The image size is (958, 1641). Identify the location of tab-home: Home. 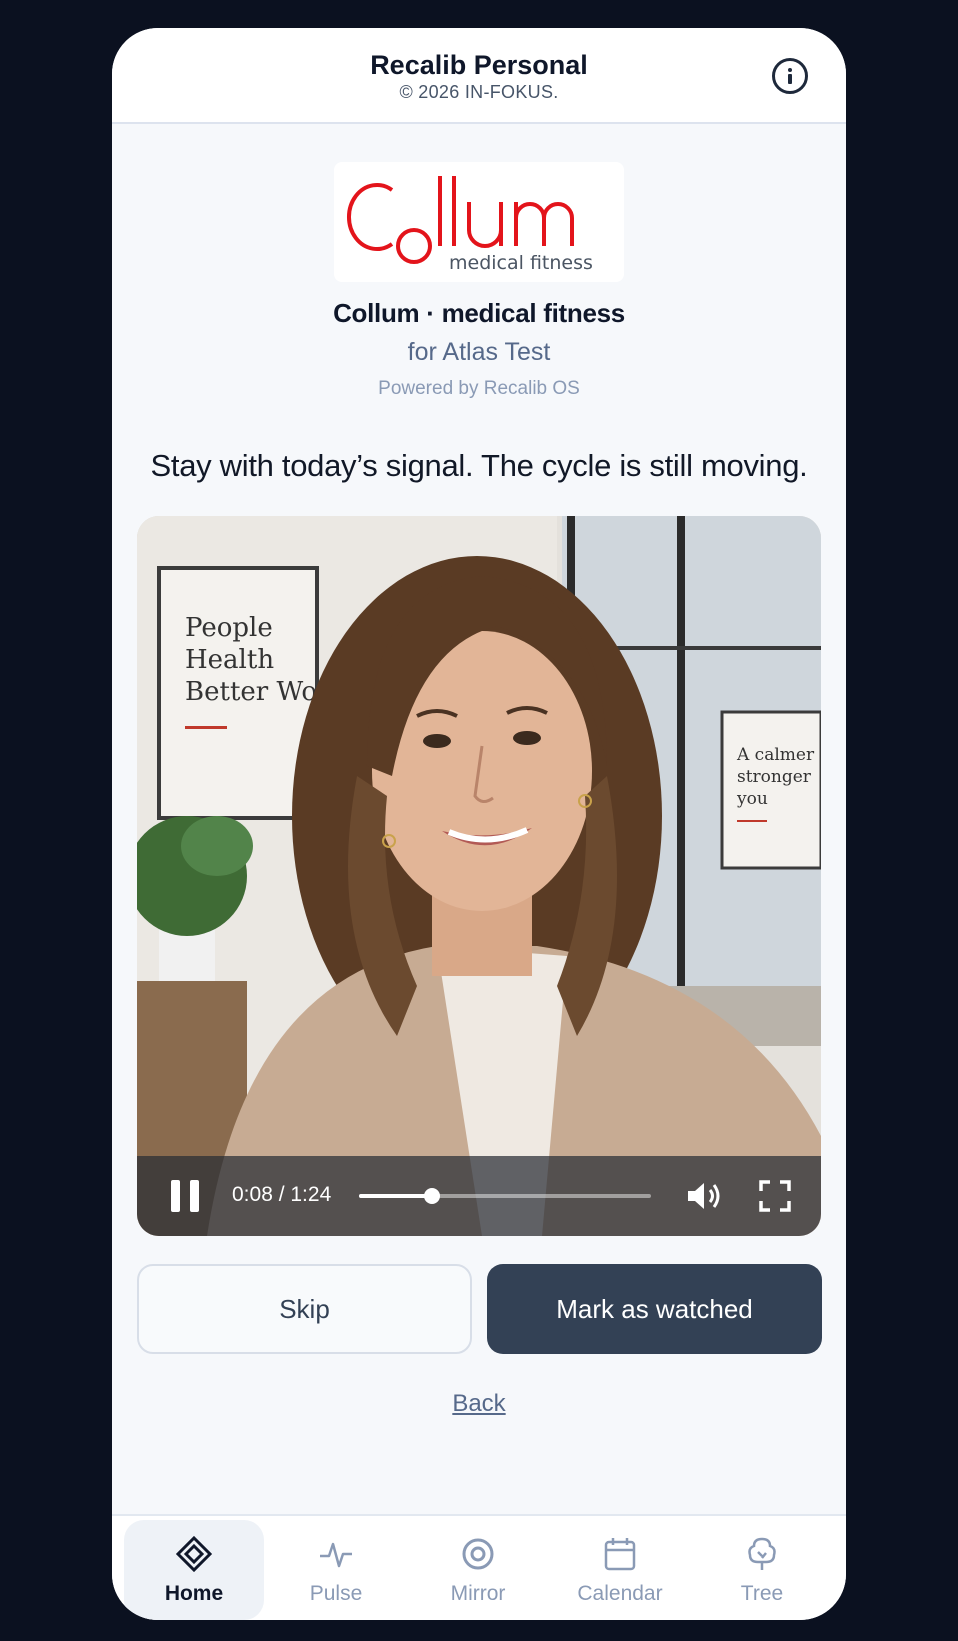
(194, 1570).